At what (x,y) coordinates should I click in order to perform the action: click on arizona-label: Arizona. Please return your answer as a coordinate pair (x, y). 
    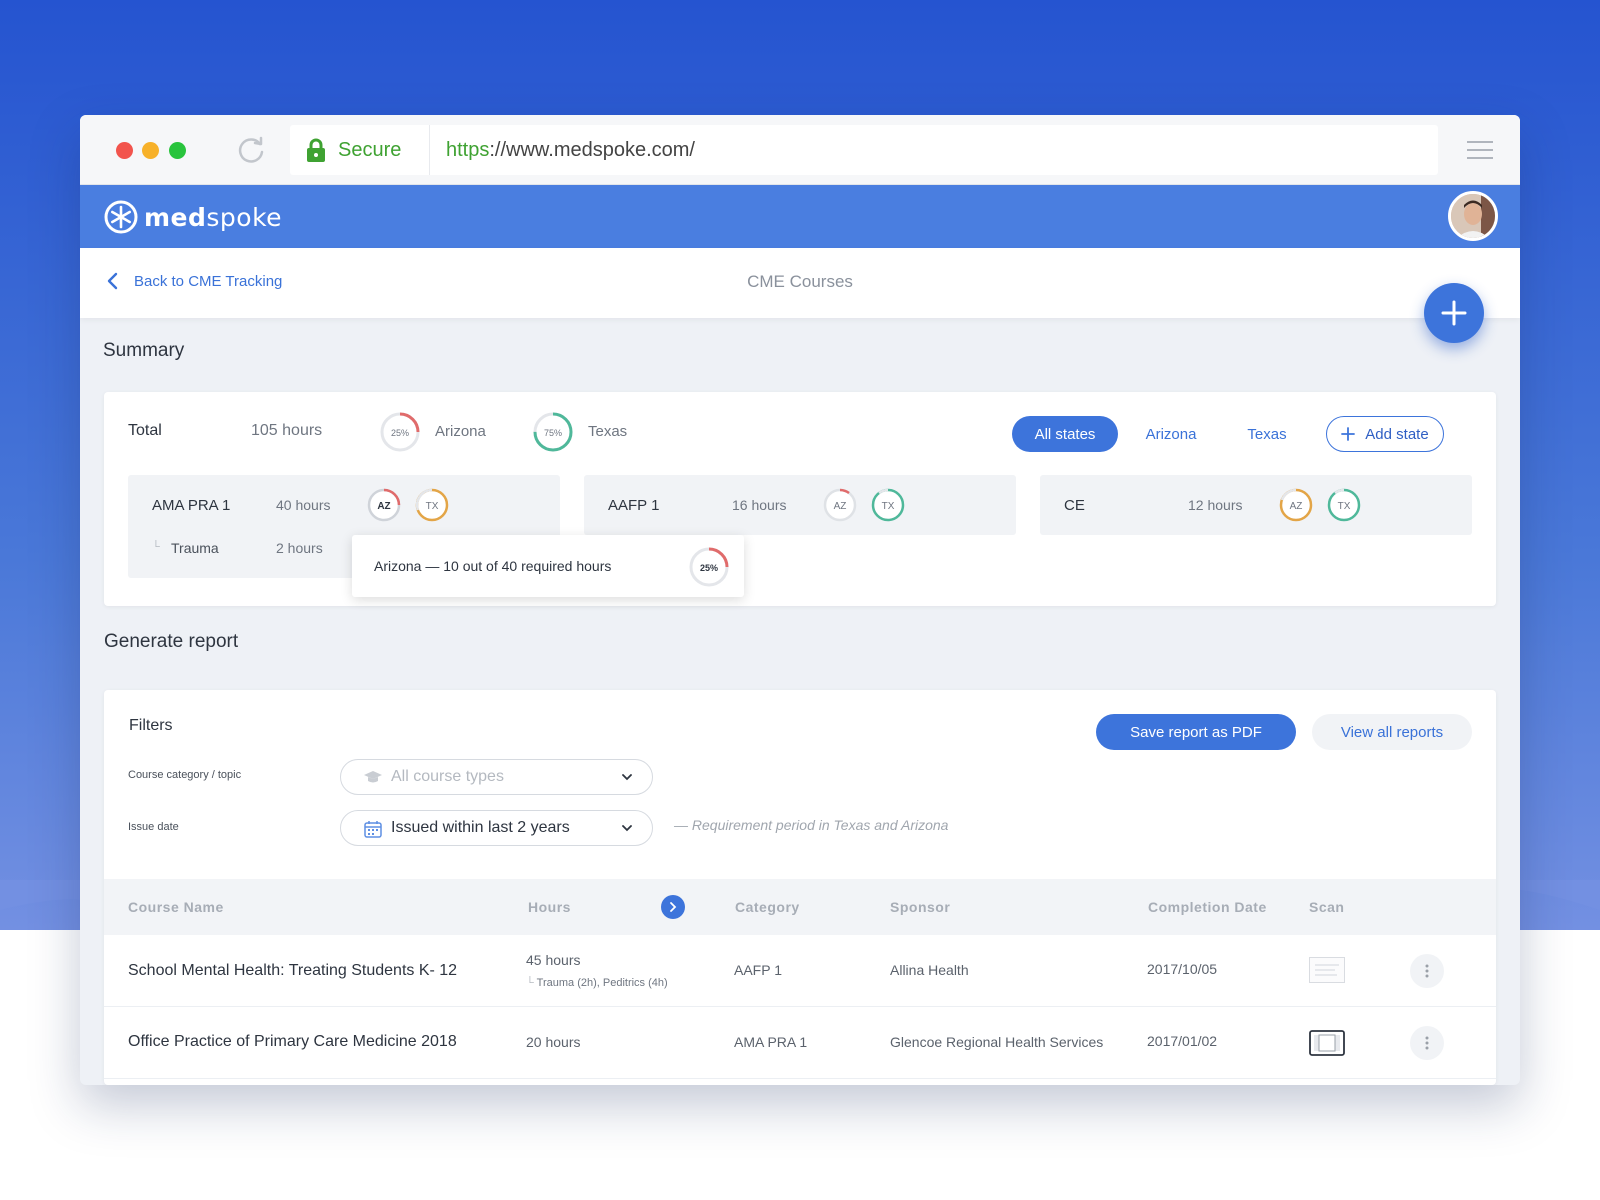
    Looking at the image, I should click on (460, 431).